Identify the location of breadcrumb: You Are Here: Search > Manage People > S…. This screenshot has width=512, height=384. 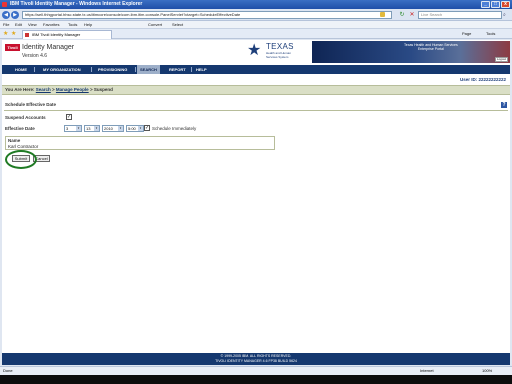
(256, 90).